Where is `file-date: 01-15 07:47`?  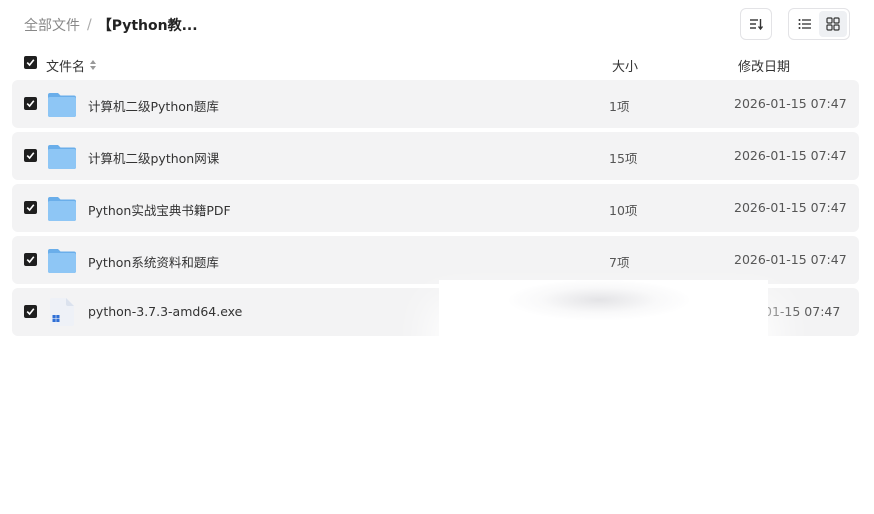
file-date: 01-15 07:47 is located at coordinates (802, 311).